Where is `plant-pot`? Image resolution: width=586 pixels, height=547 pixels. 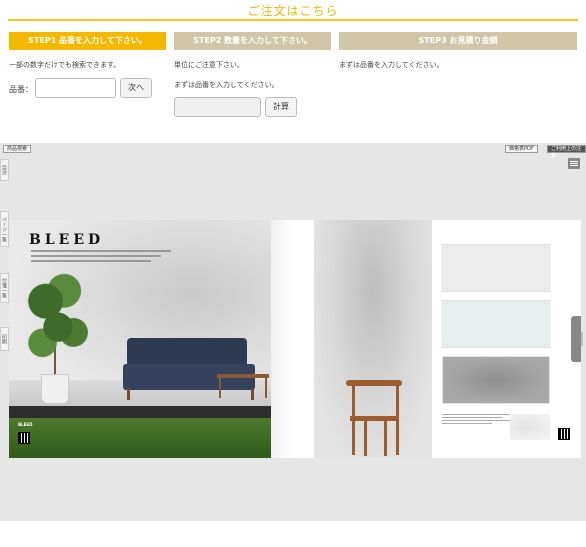
plant-pot is located at coordinates (55, 389).